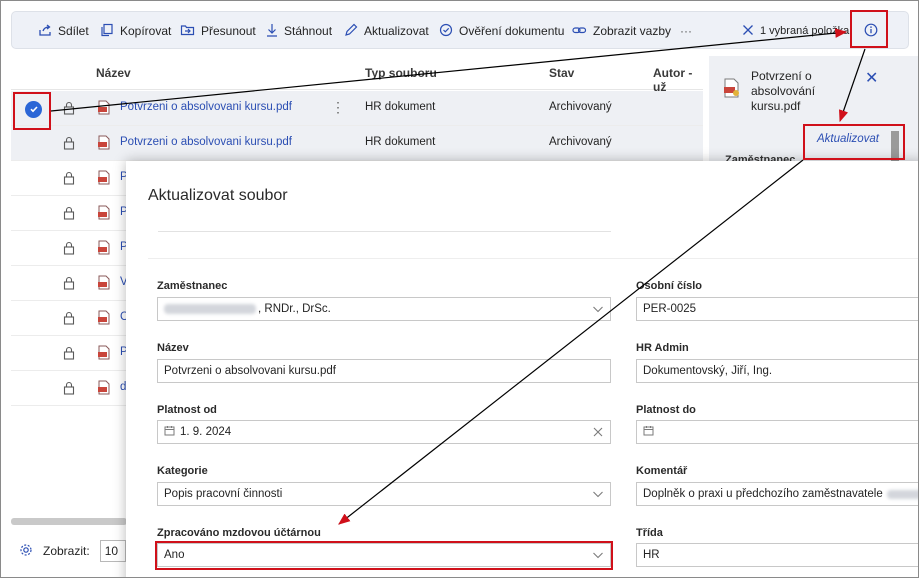 This screenshot has height=578, width=919. Describe the element at coordinates (579, 31) in the screenshot. I see `link-icon` at that location.